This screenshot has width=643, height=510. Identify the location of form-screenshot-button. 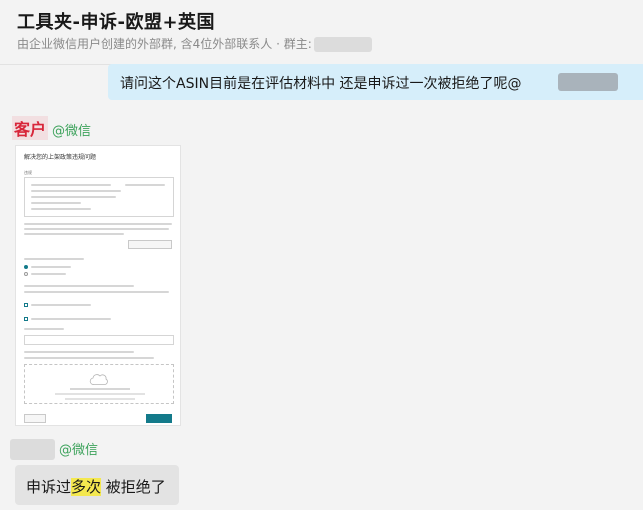
(150, 244).